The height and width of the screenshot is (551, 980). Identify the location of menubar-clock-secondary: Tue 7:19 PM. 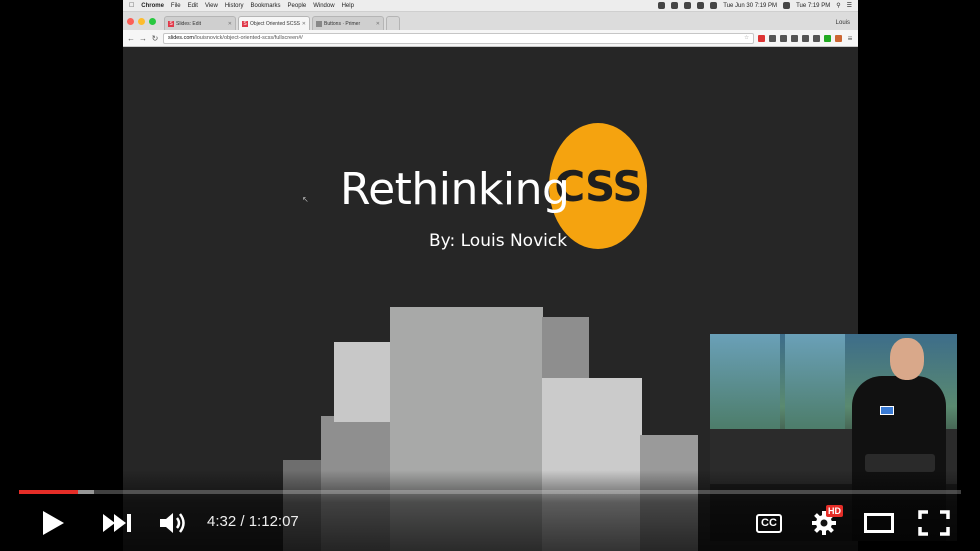
(813, 5).